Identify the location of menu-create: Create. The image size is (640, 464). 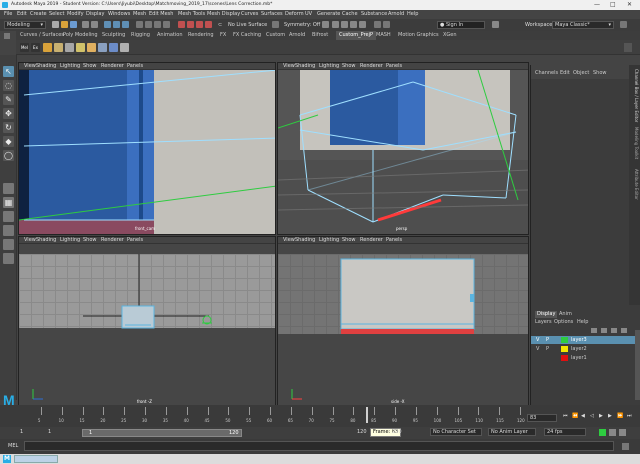
(38, 14).